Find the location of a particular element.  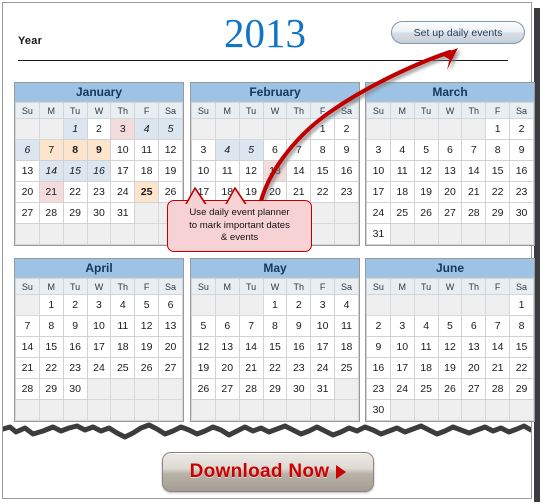

day-cell: 28 is located at coordinates (498, 389).